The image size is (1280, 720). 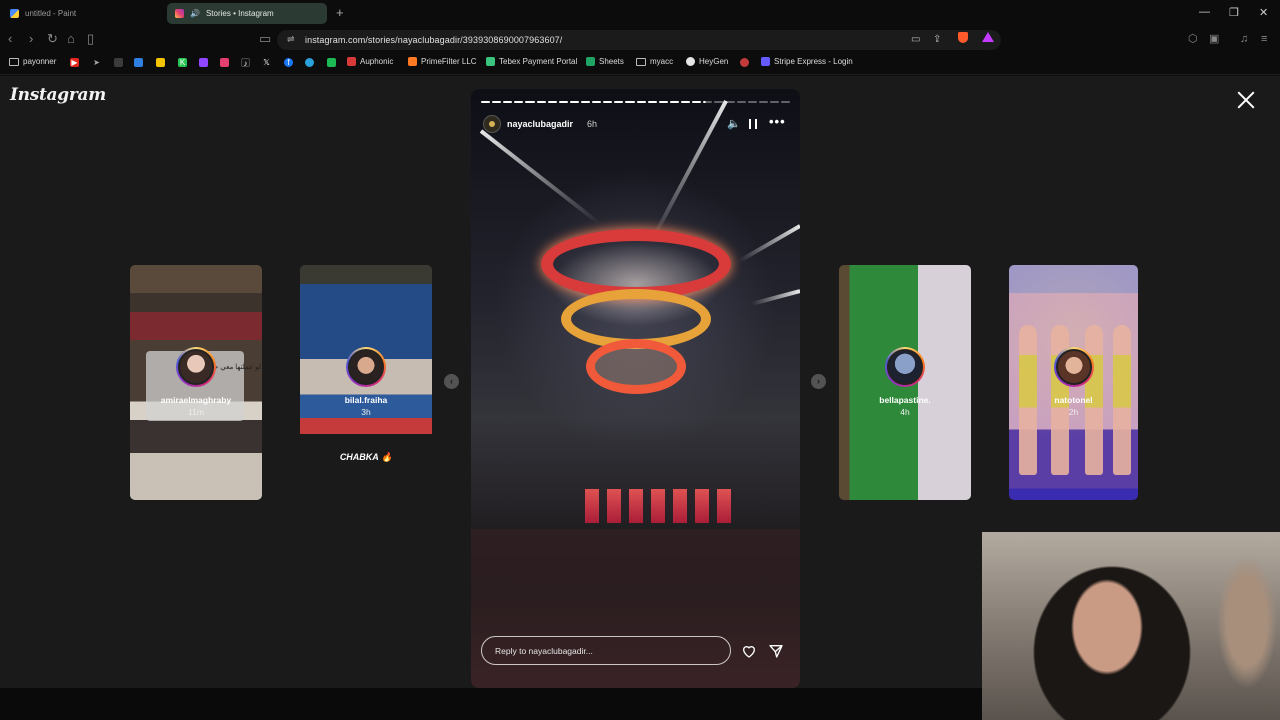 I want to click on card-username: amiraelmaghraby, so click(x=196, y=400).